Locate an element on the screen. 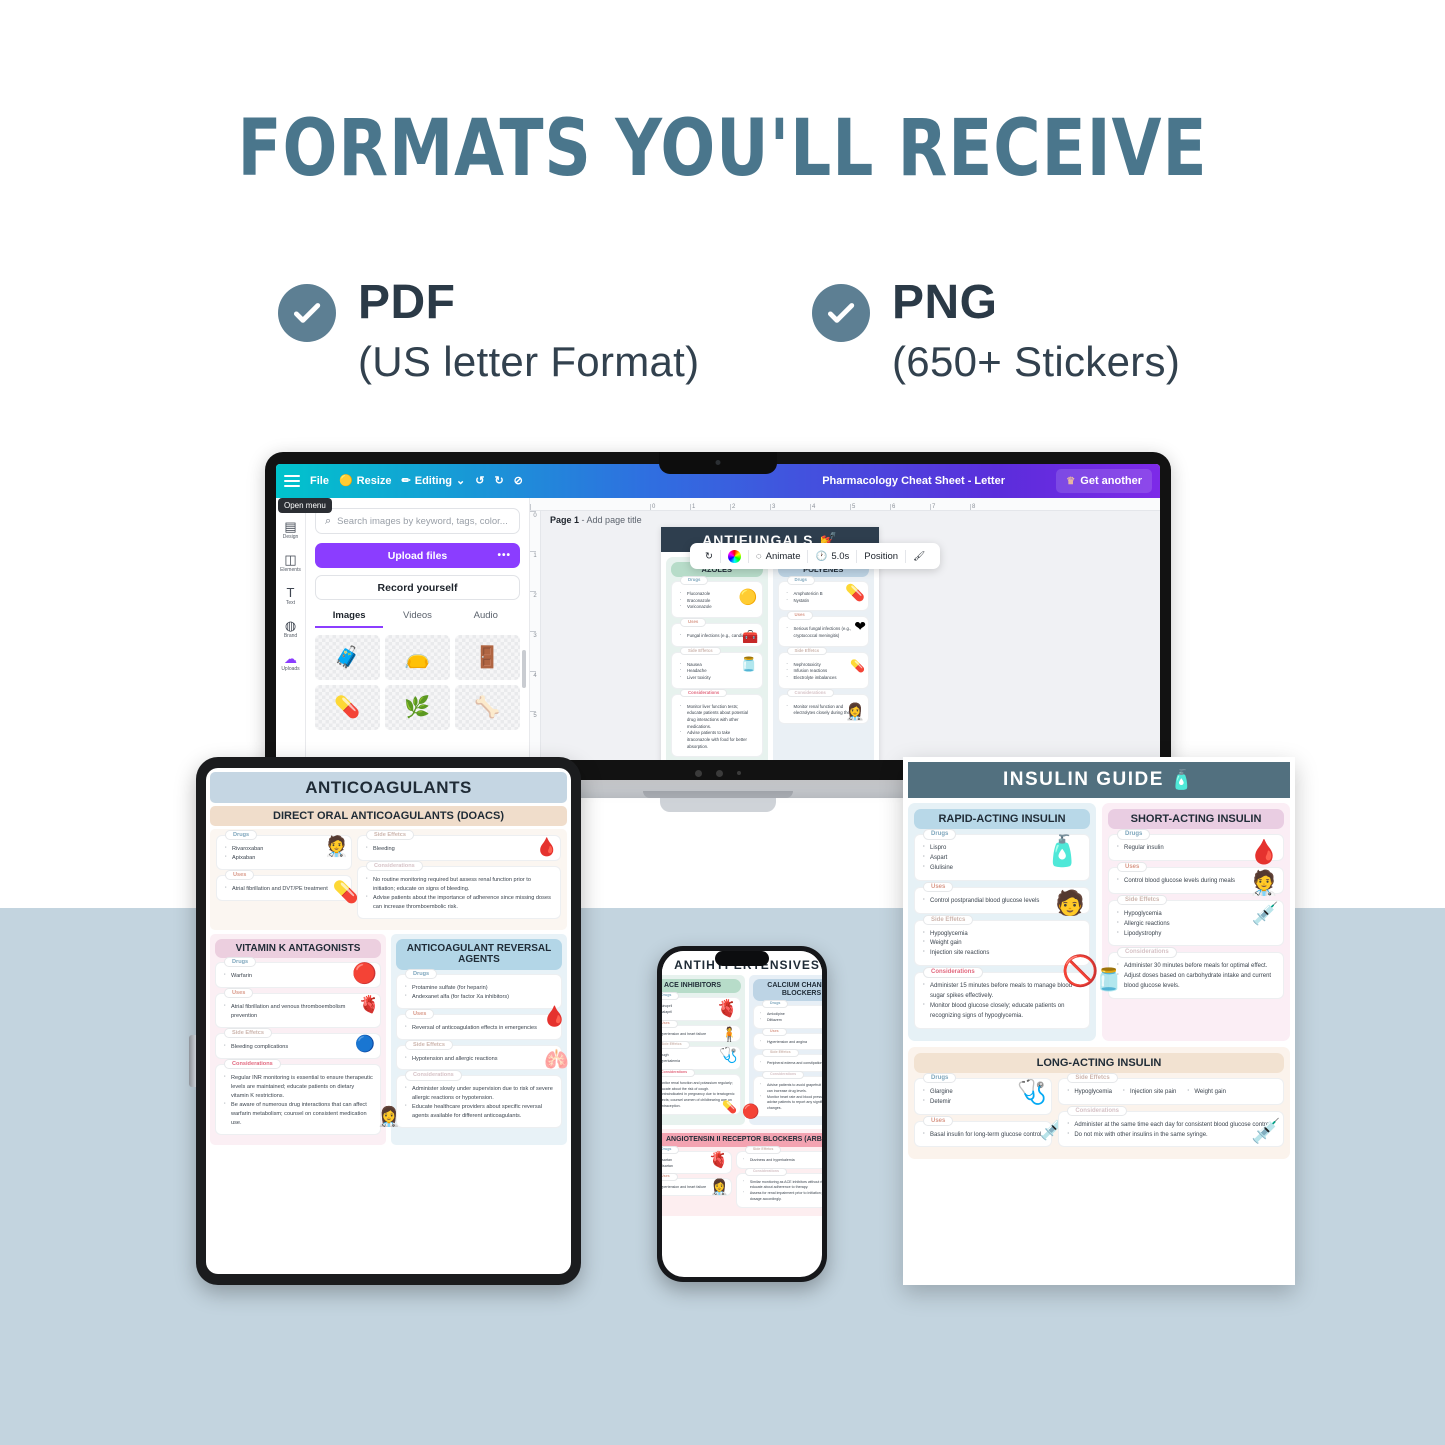 This screenshot has height=1445, width=1445. ace-side-field: Side Effetcs Cough Hyperkalemia 🩺 is located at coordinates (701, 1055).